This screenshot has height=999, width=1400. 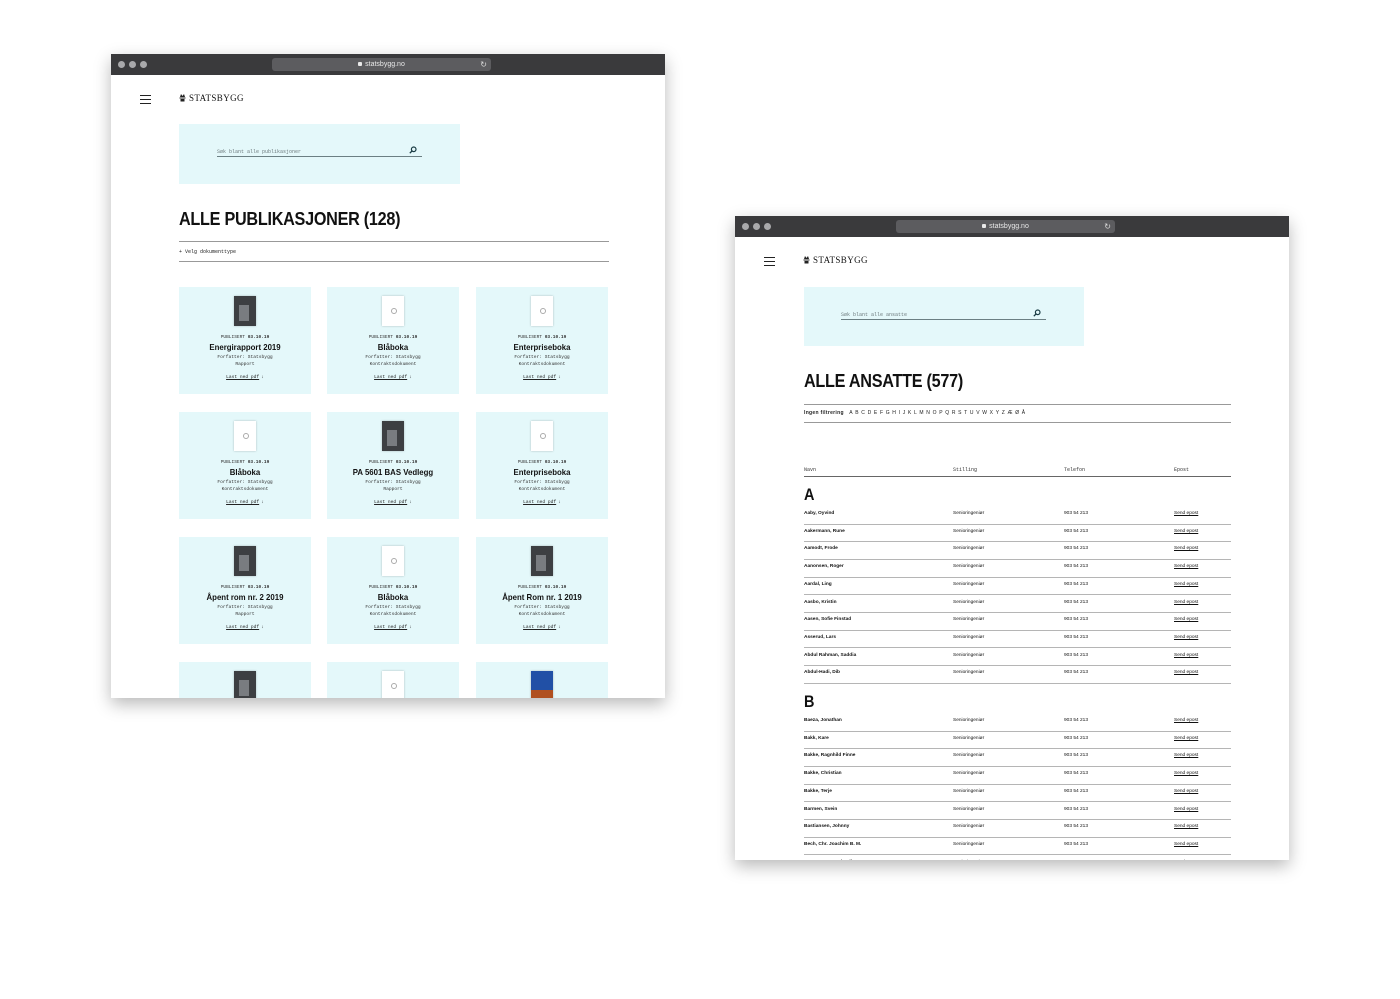 I want to click on filter-none: Ingen filtrering, so click(x=824, y=413).